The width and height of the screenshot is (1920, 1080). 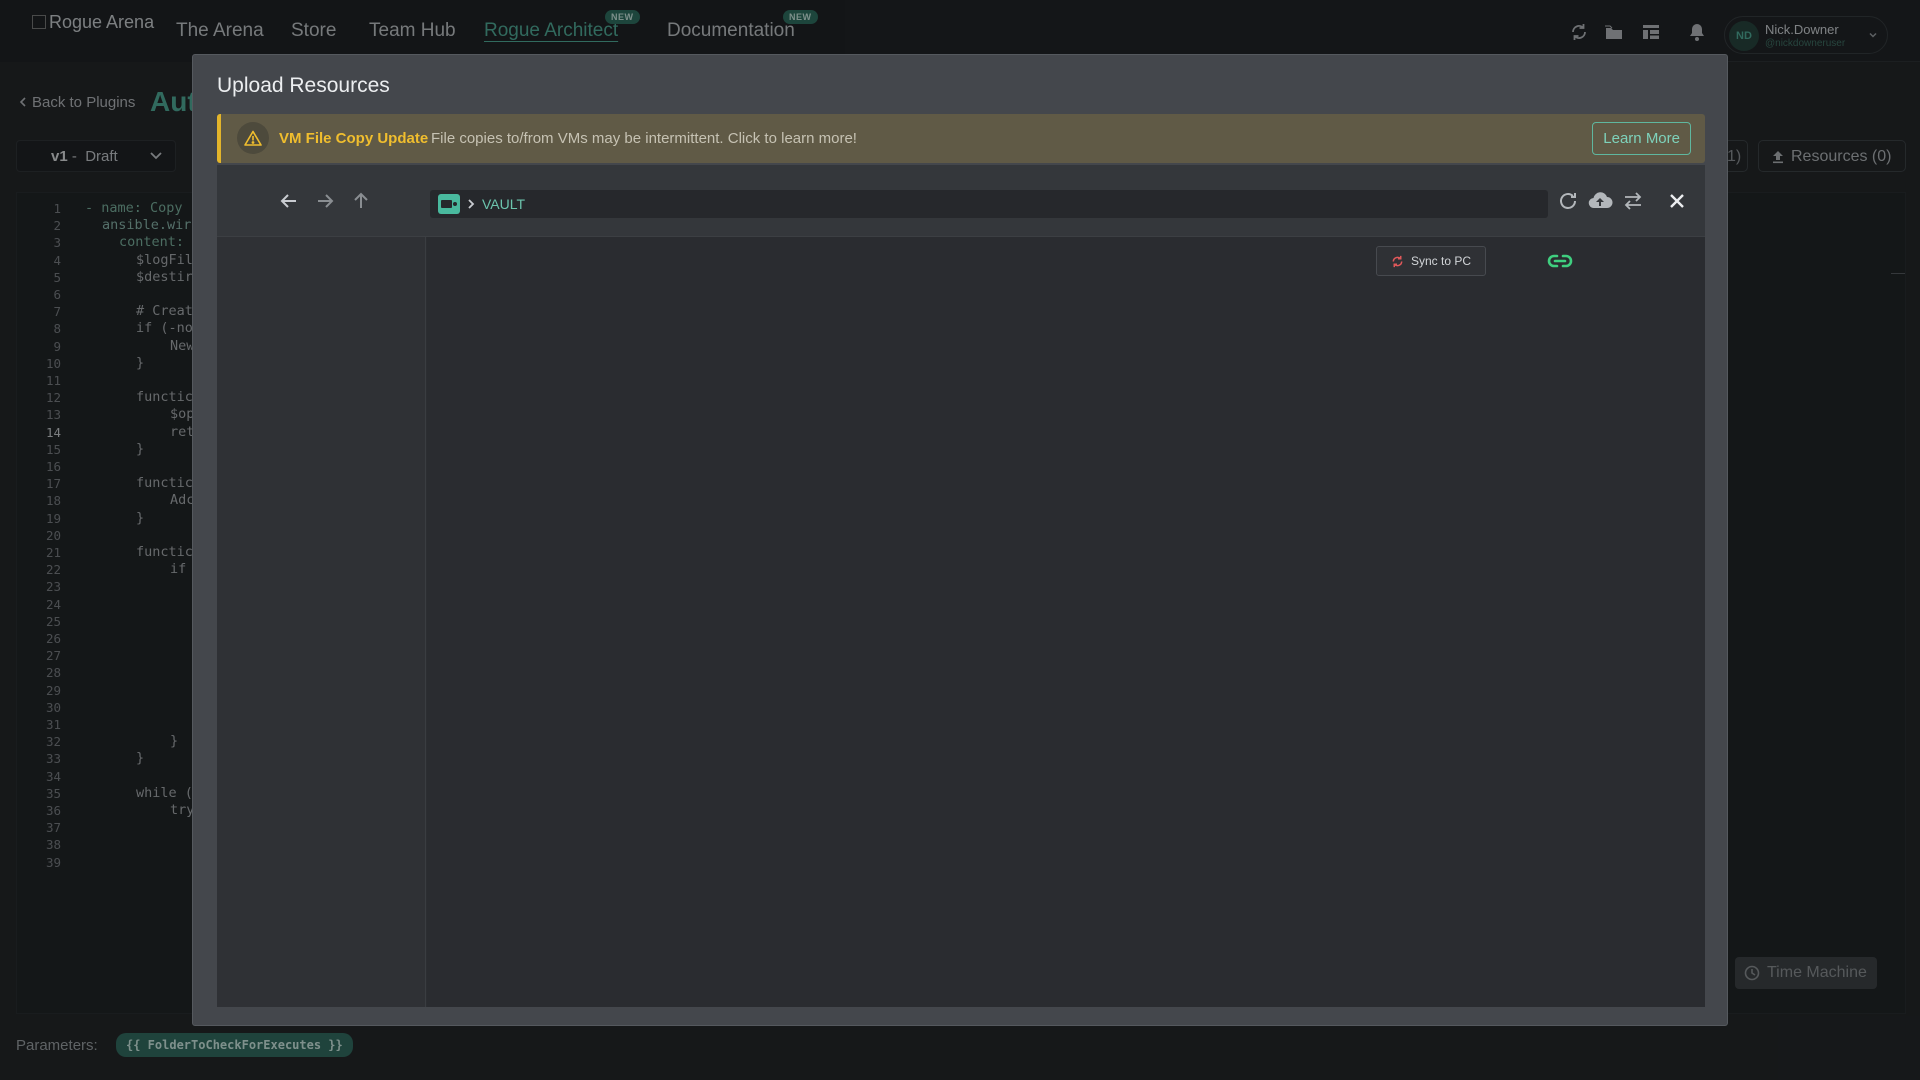 What do you see at coordinates (1600, 201) in the screenshot?
I see `cloud-upload-icon` at bounding box center [1600, 201].